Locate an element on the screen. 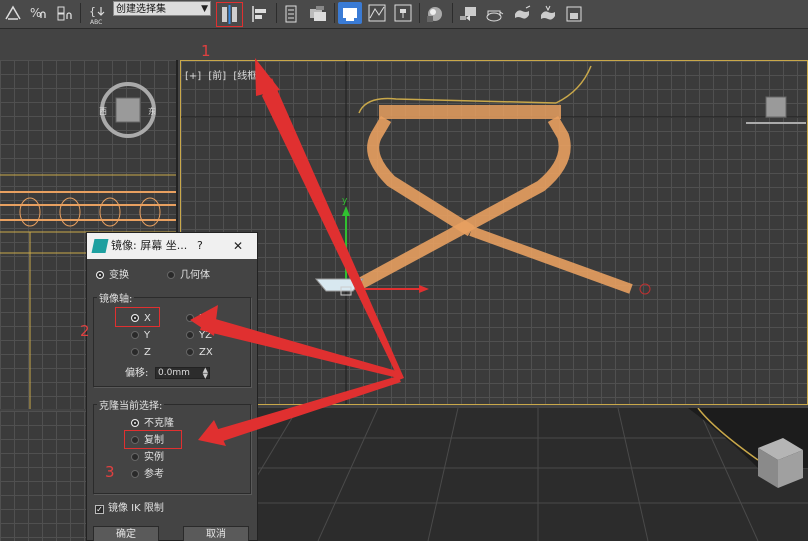 This screenshot has width=808, height=541. axis-y-radio: Y is located at coordinates (140, 336).